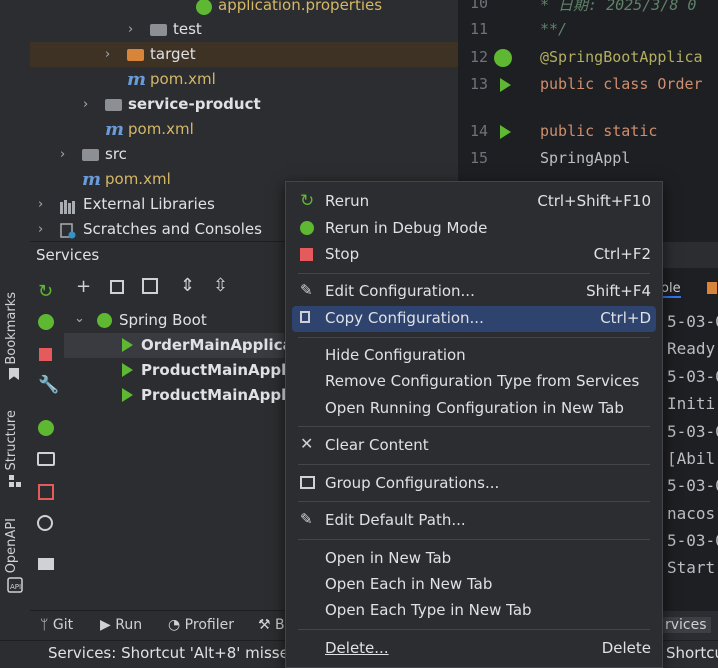 The width and height of the screenshot is (718, 668). Describe the element at coordinates (474, 446) in the screenshot. I see `menu-item-clear-content: ✕ Clear Content` at that location.